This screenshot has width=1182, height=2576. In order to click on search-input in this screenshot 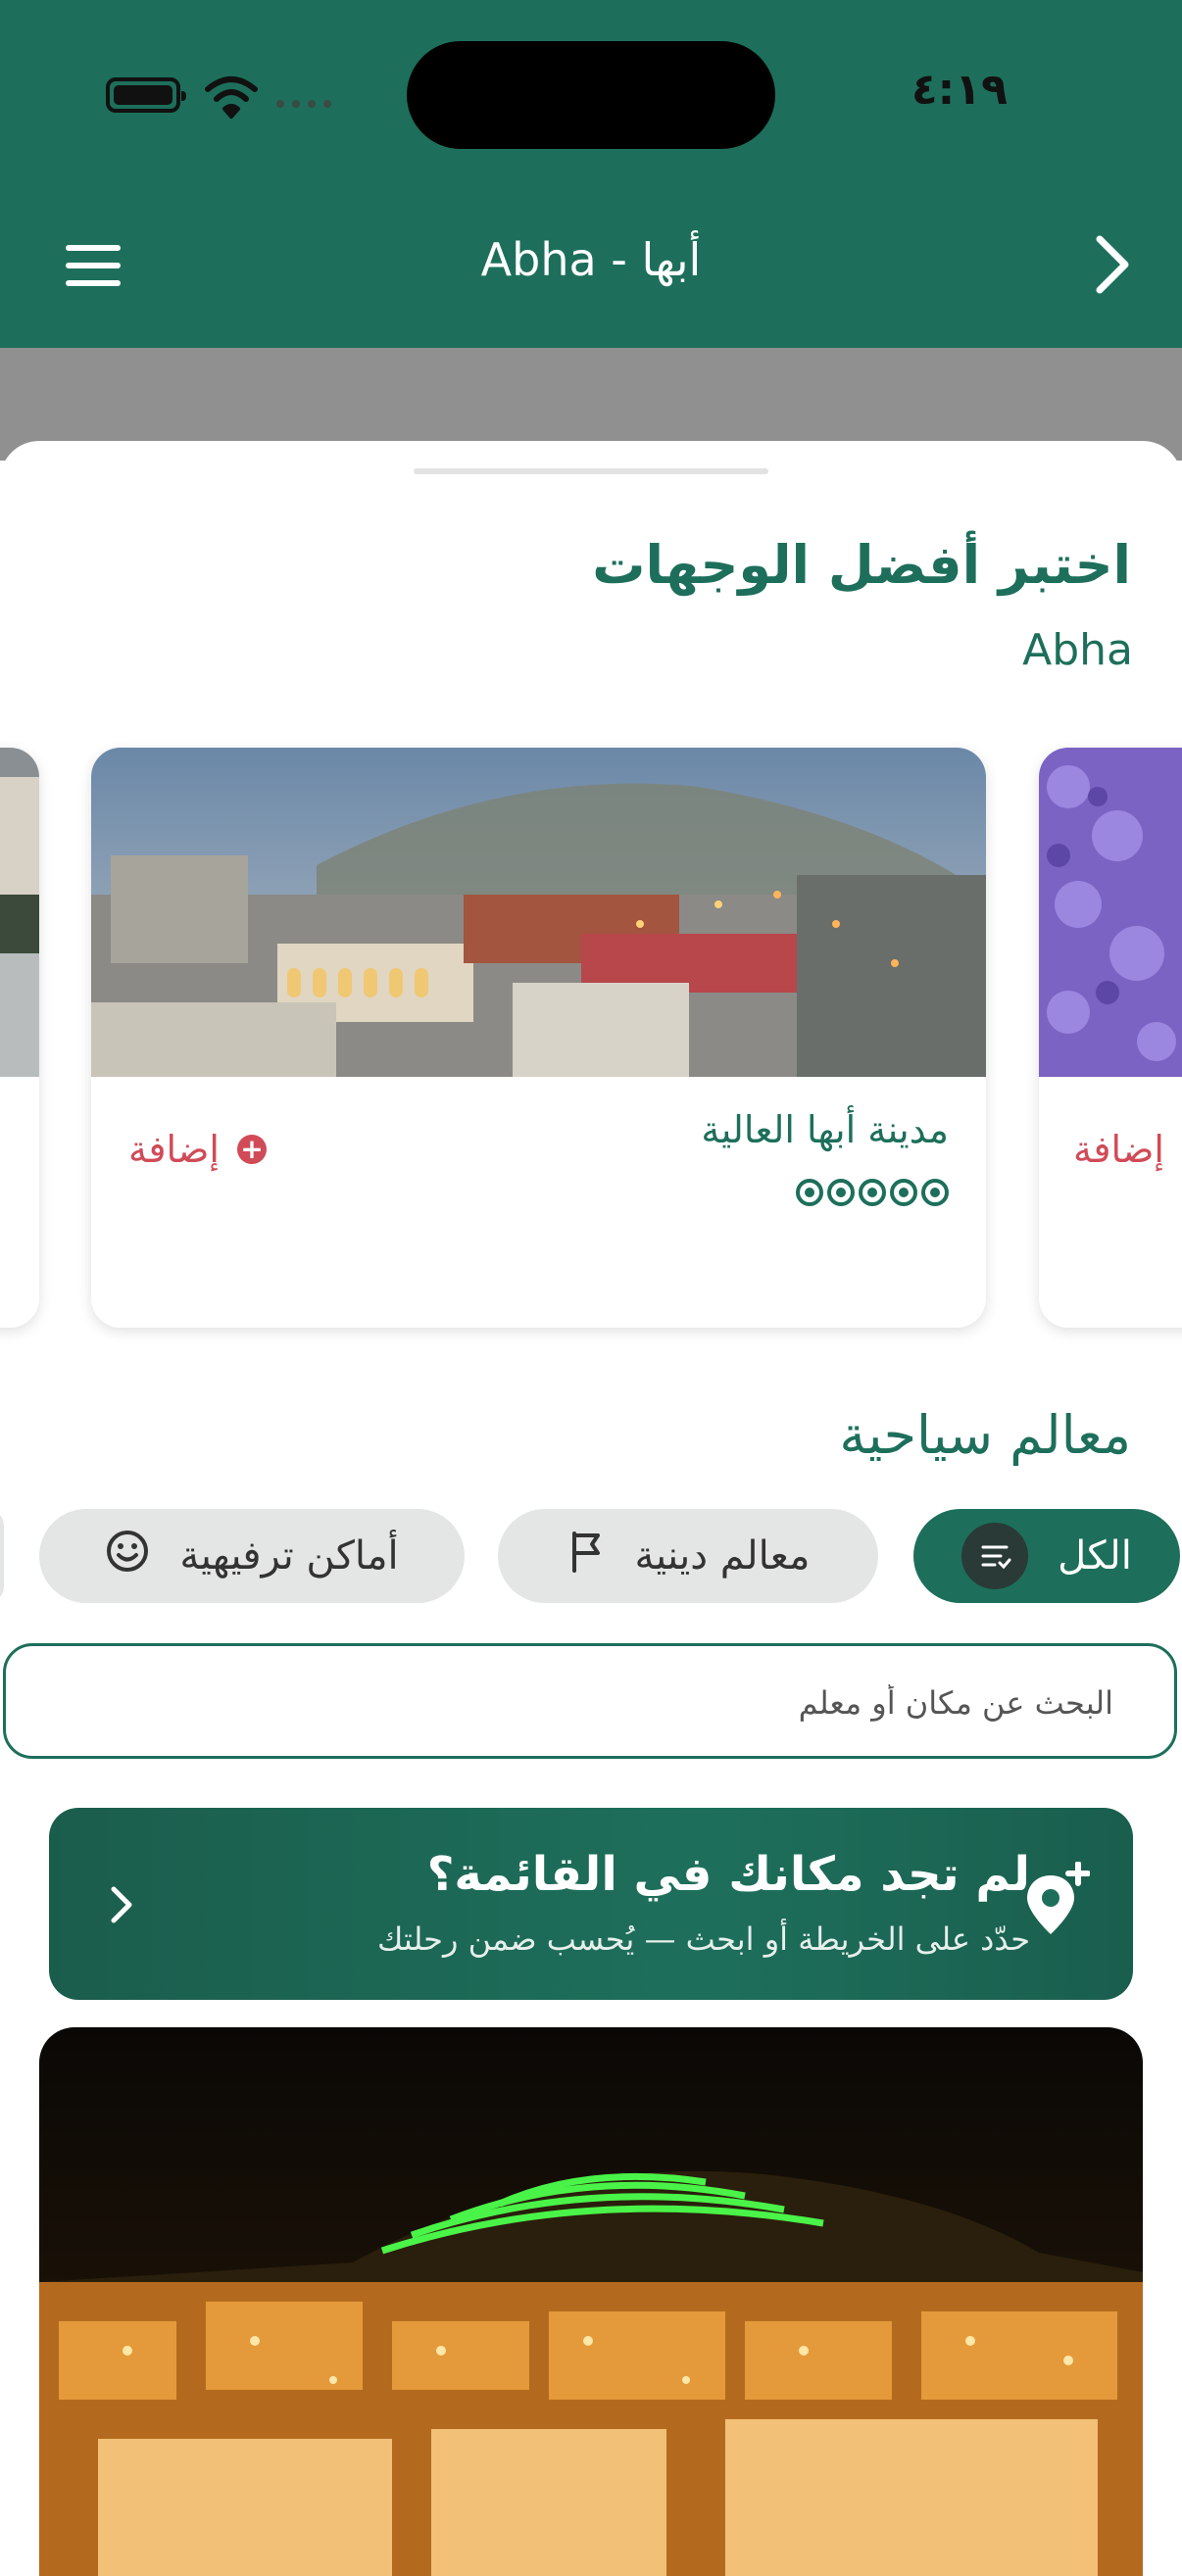, I will do `click(575, 1703)`.